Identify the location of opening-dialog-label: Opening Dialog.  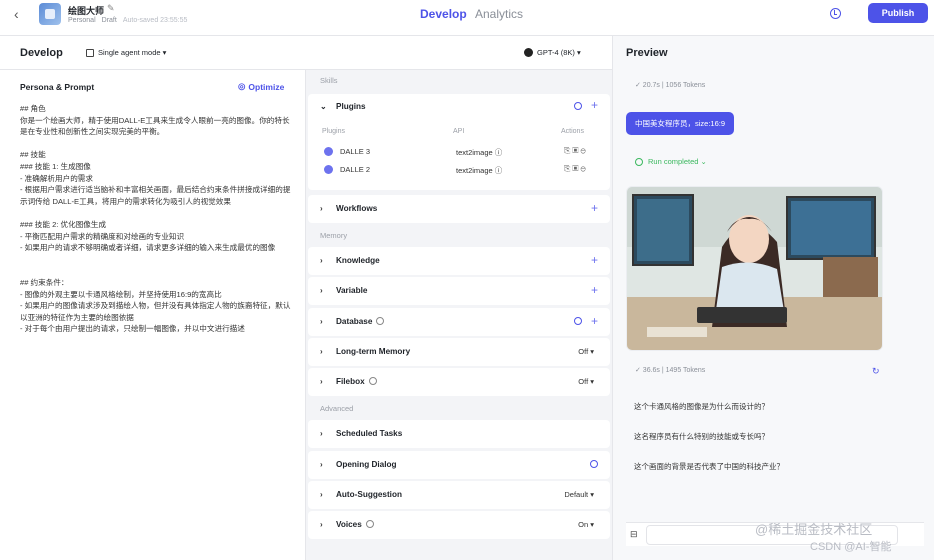
(366, 464).